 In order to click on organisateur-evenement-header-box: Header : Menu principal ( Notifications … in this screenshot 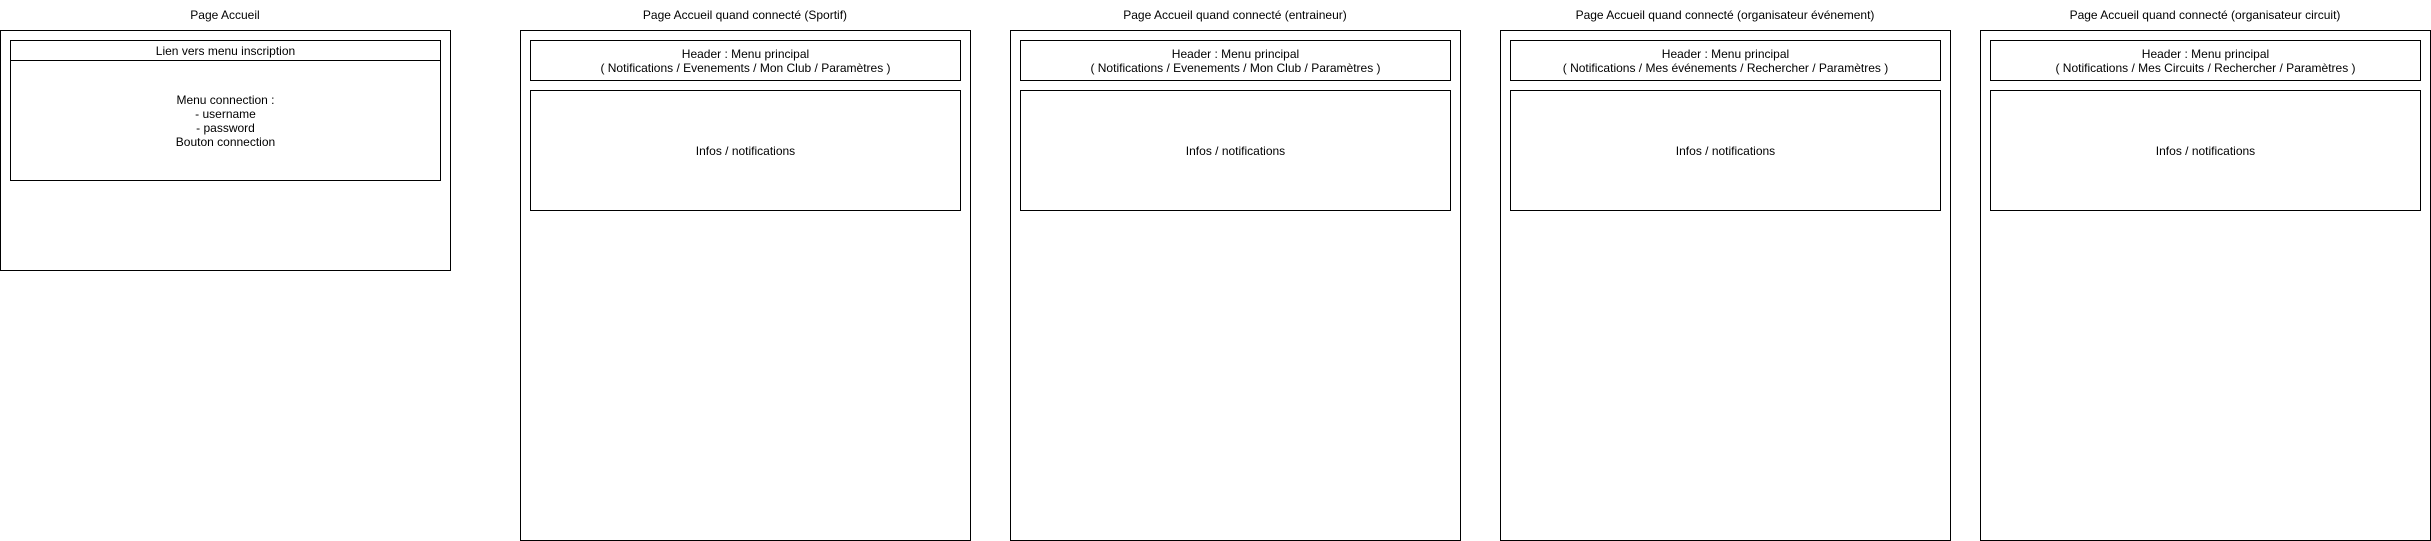, I will do `click(1725, 60)`.